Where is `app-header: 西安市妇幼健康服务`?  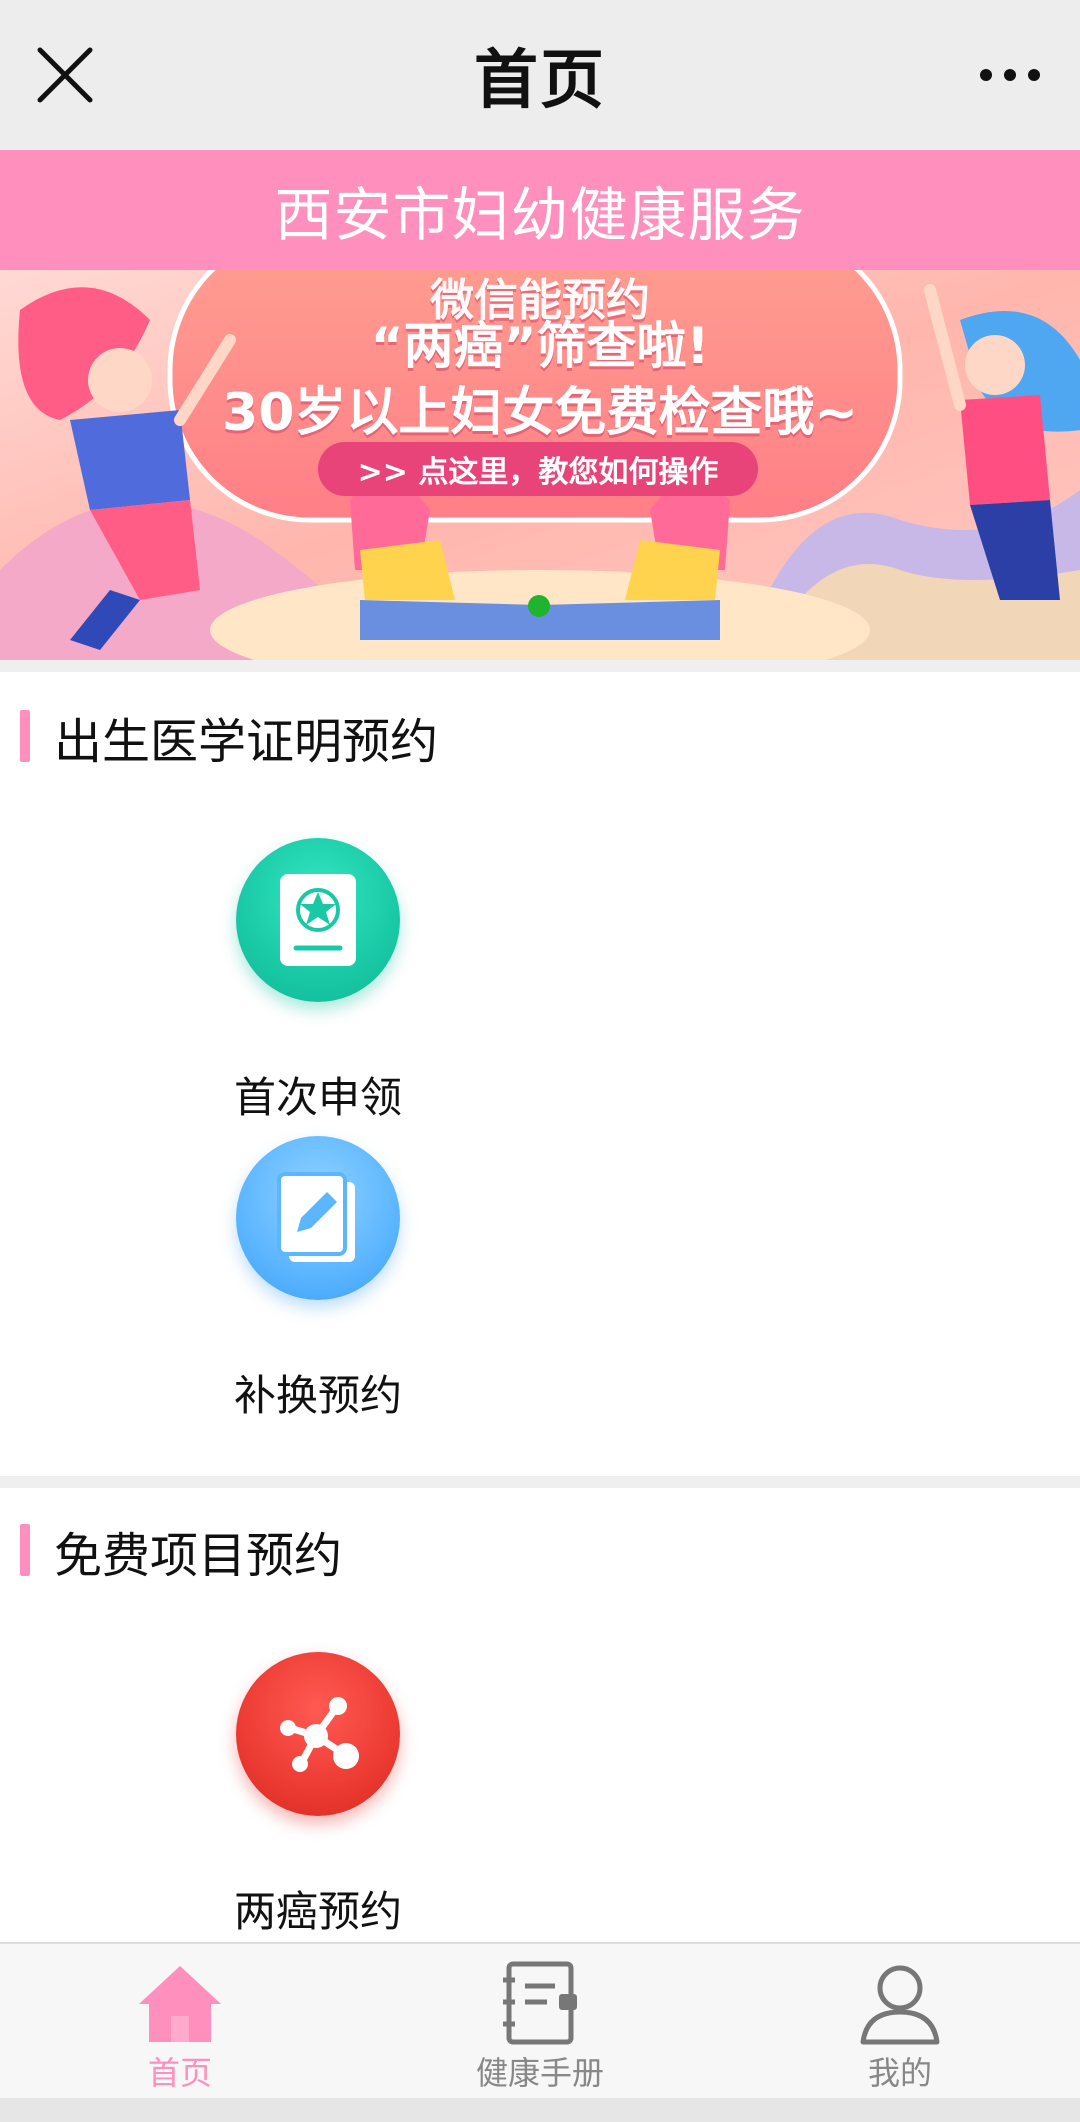 app-header: 西安市妇幼健康服务 is located at coordinates (540, 210).